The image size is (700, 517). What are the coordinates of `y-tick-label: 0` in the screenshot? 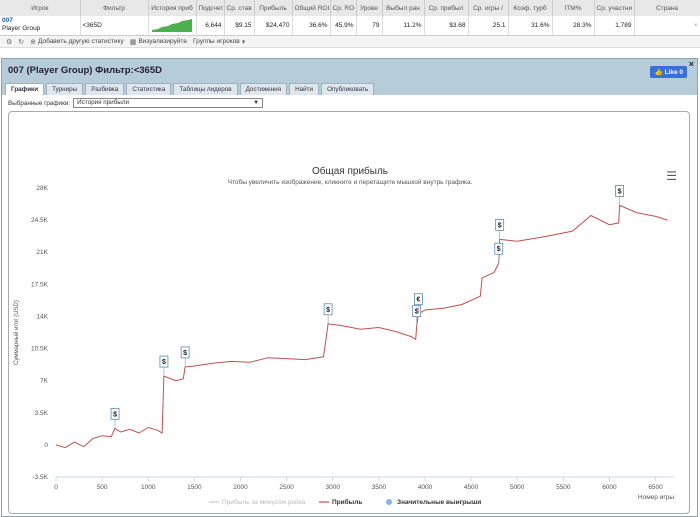 It's located at (46, 445).